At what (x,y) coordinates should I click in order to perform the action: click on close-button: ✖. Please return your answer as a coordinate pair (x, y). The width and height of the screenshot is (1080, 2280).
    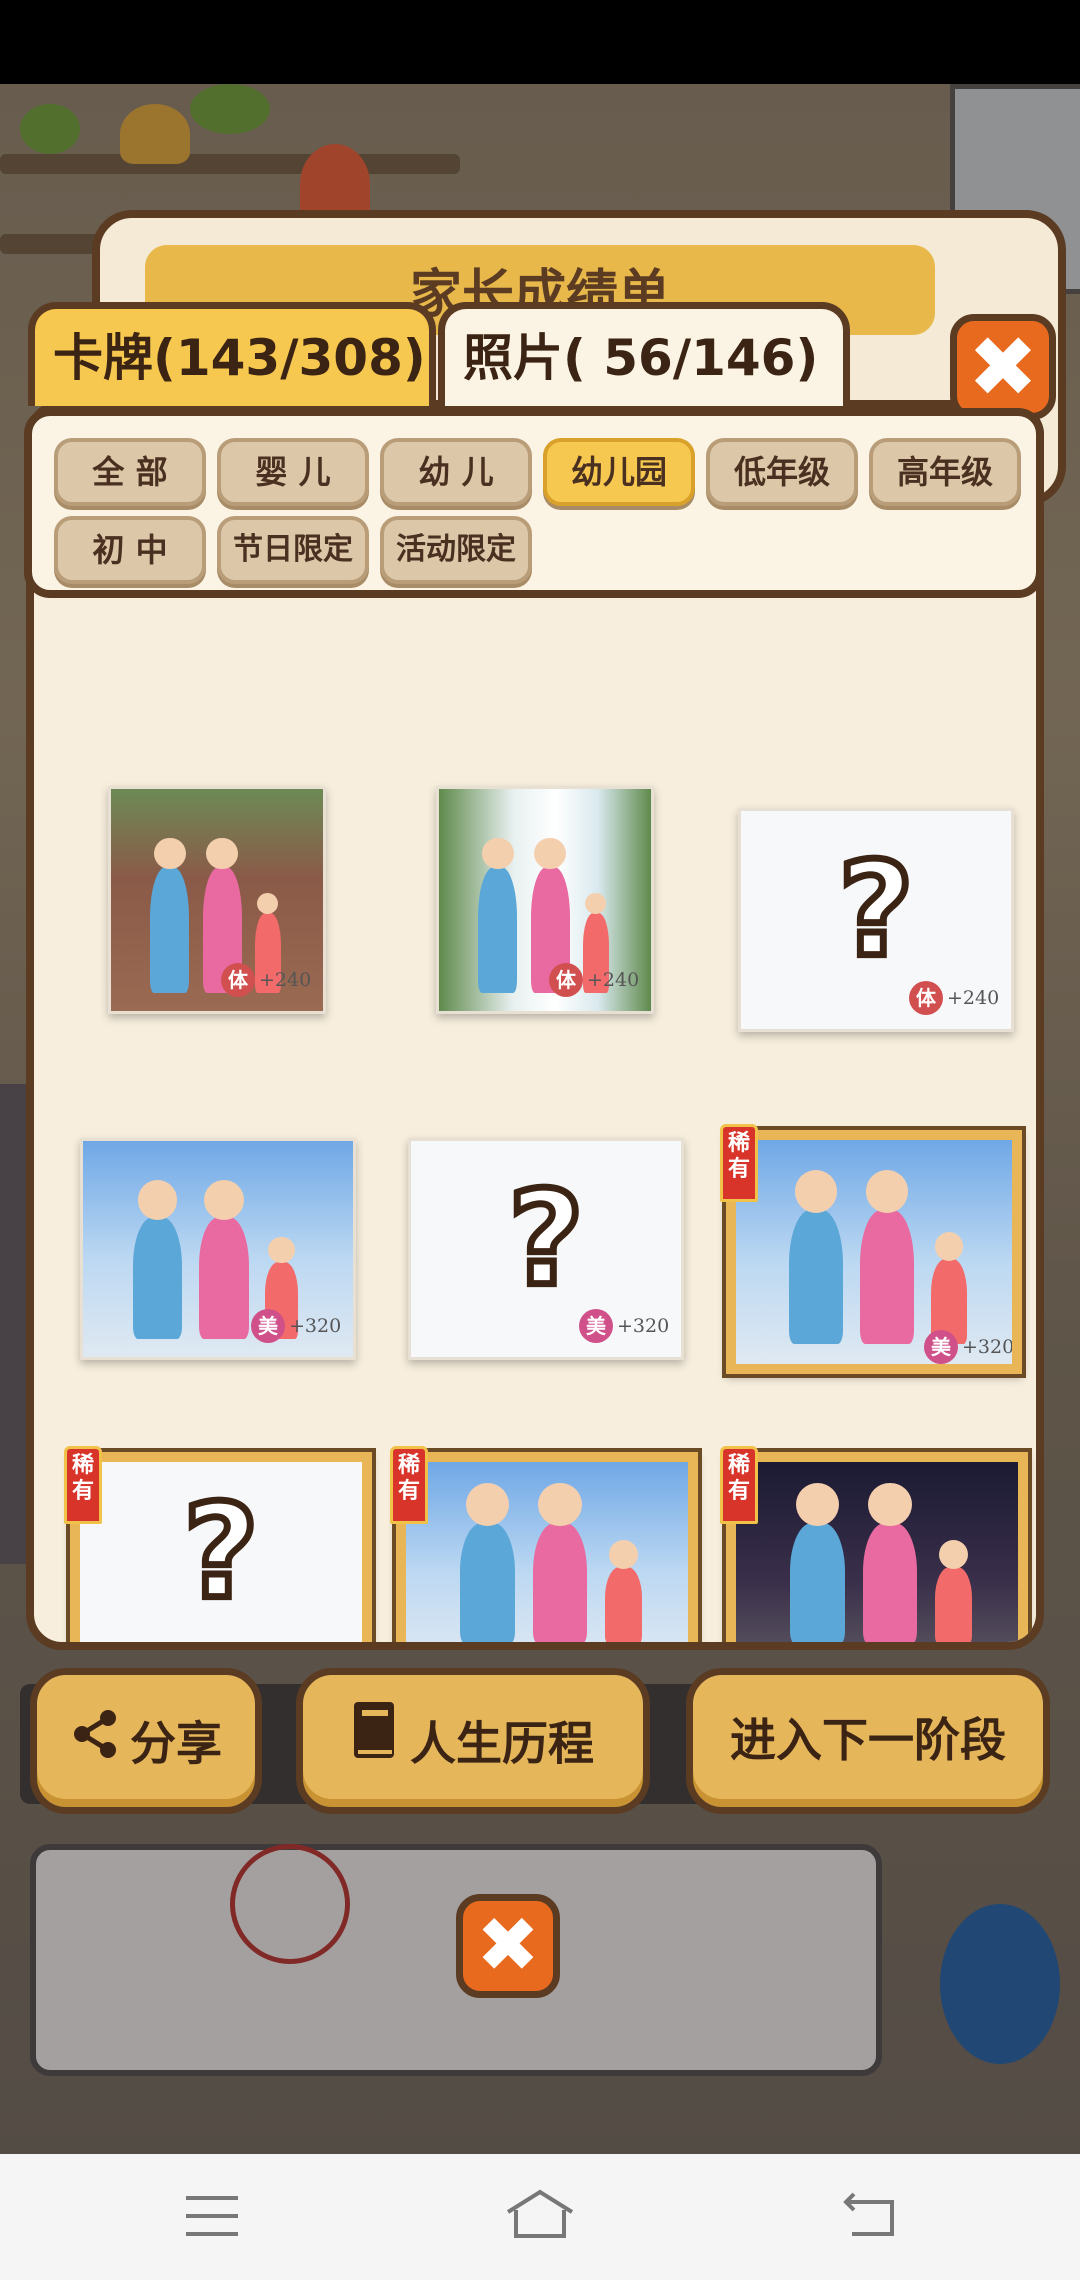
    Looking at the image, I should click on (1003, 367).